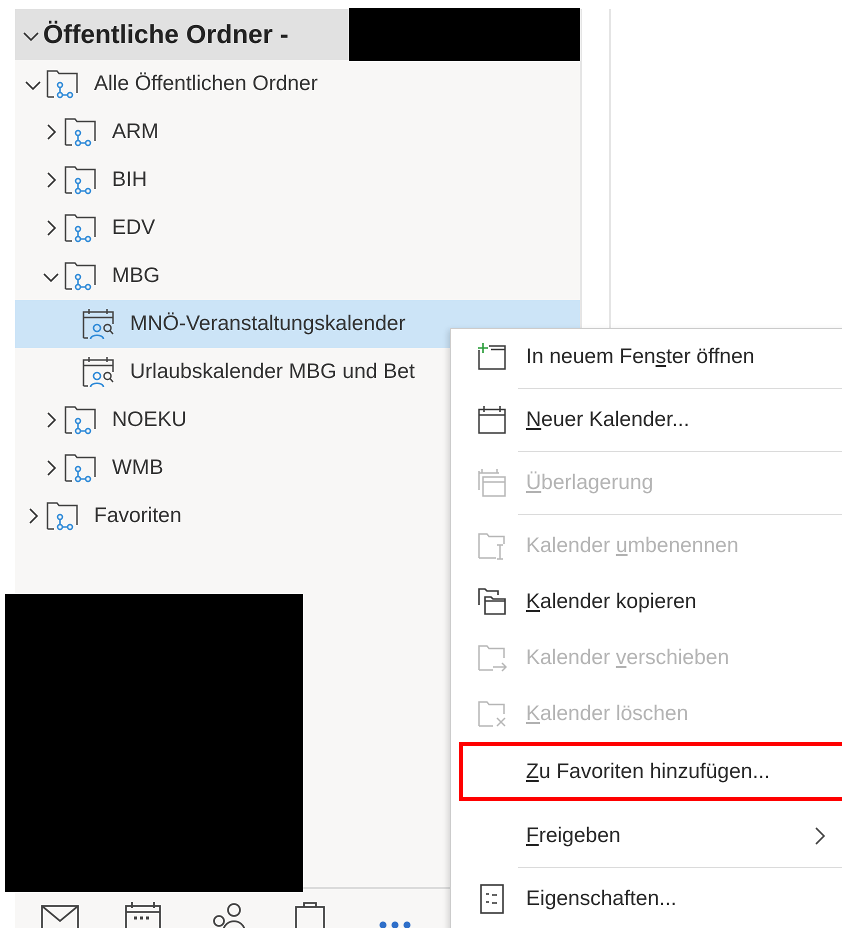 The image size is (842, 928). What do you see at coordinates (491, 714) in the screenshot?
I see `folder-x-icon` at bounding box center [491, 714].